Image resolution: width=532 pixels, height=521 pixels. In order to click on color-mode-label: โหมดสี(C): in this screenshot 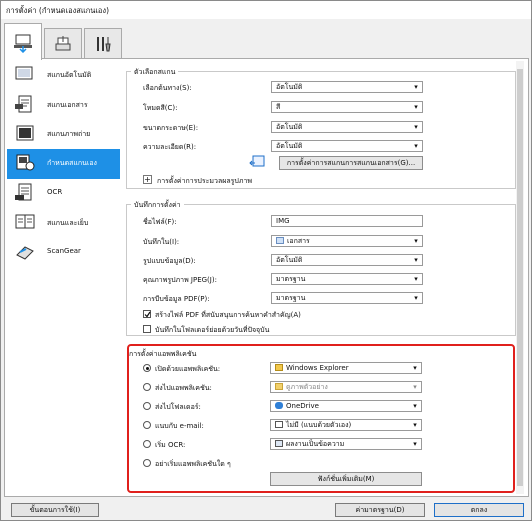, I will do `click(160, 108)`.